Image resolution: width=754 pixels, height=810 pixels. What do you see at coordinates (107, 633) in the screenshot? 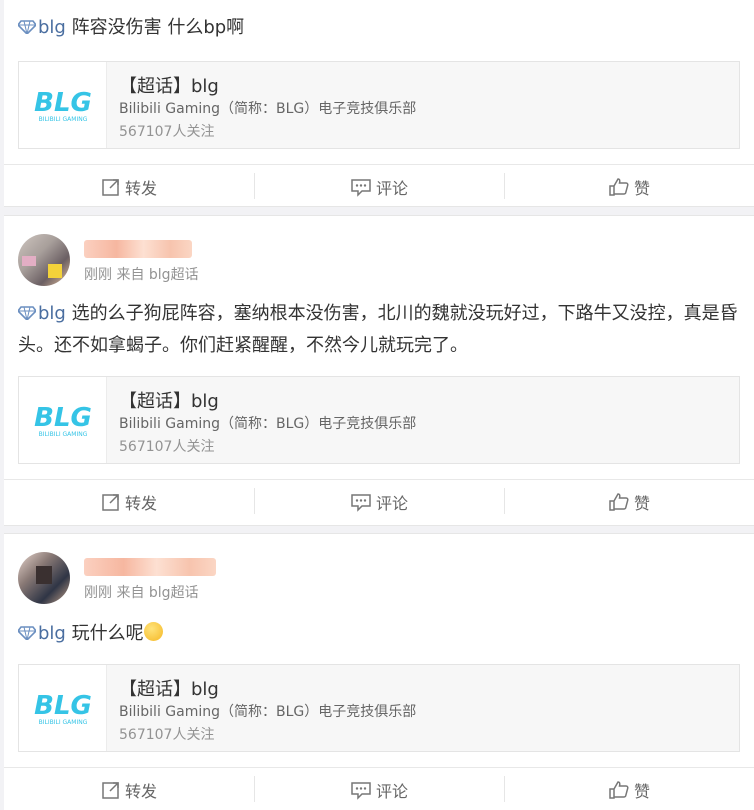
I see `post-body: 玩什么呢` at bounding box center [107, 633].